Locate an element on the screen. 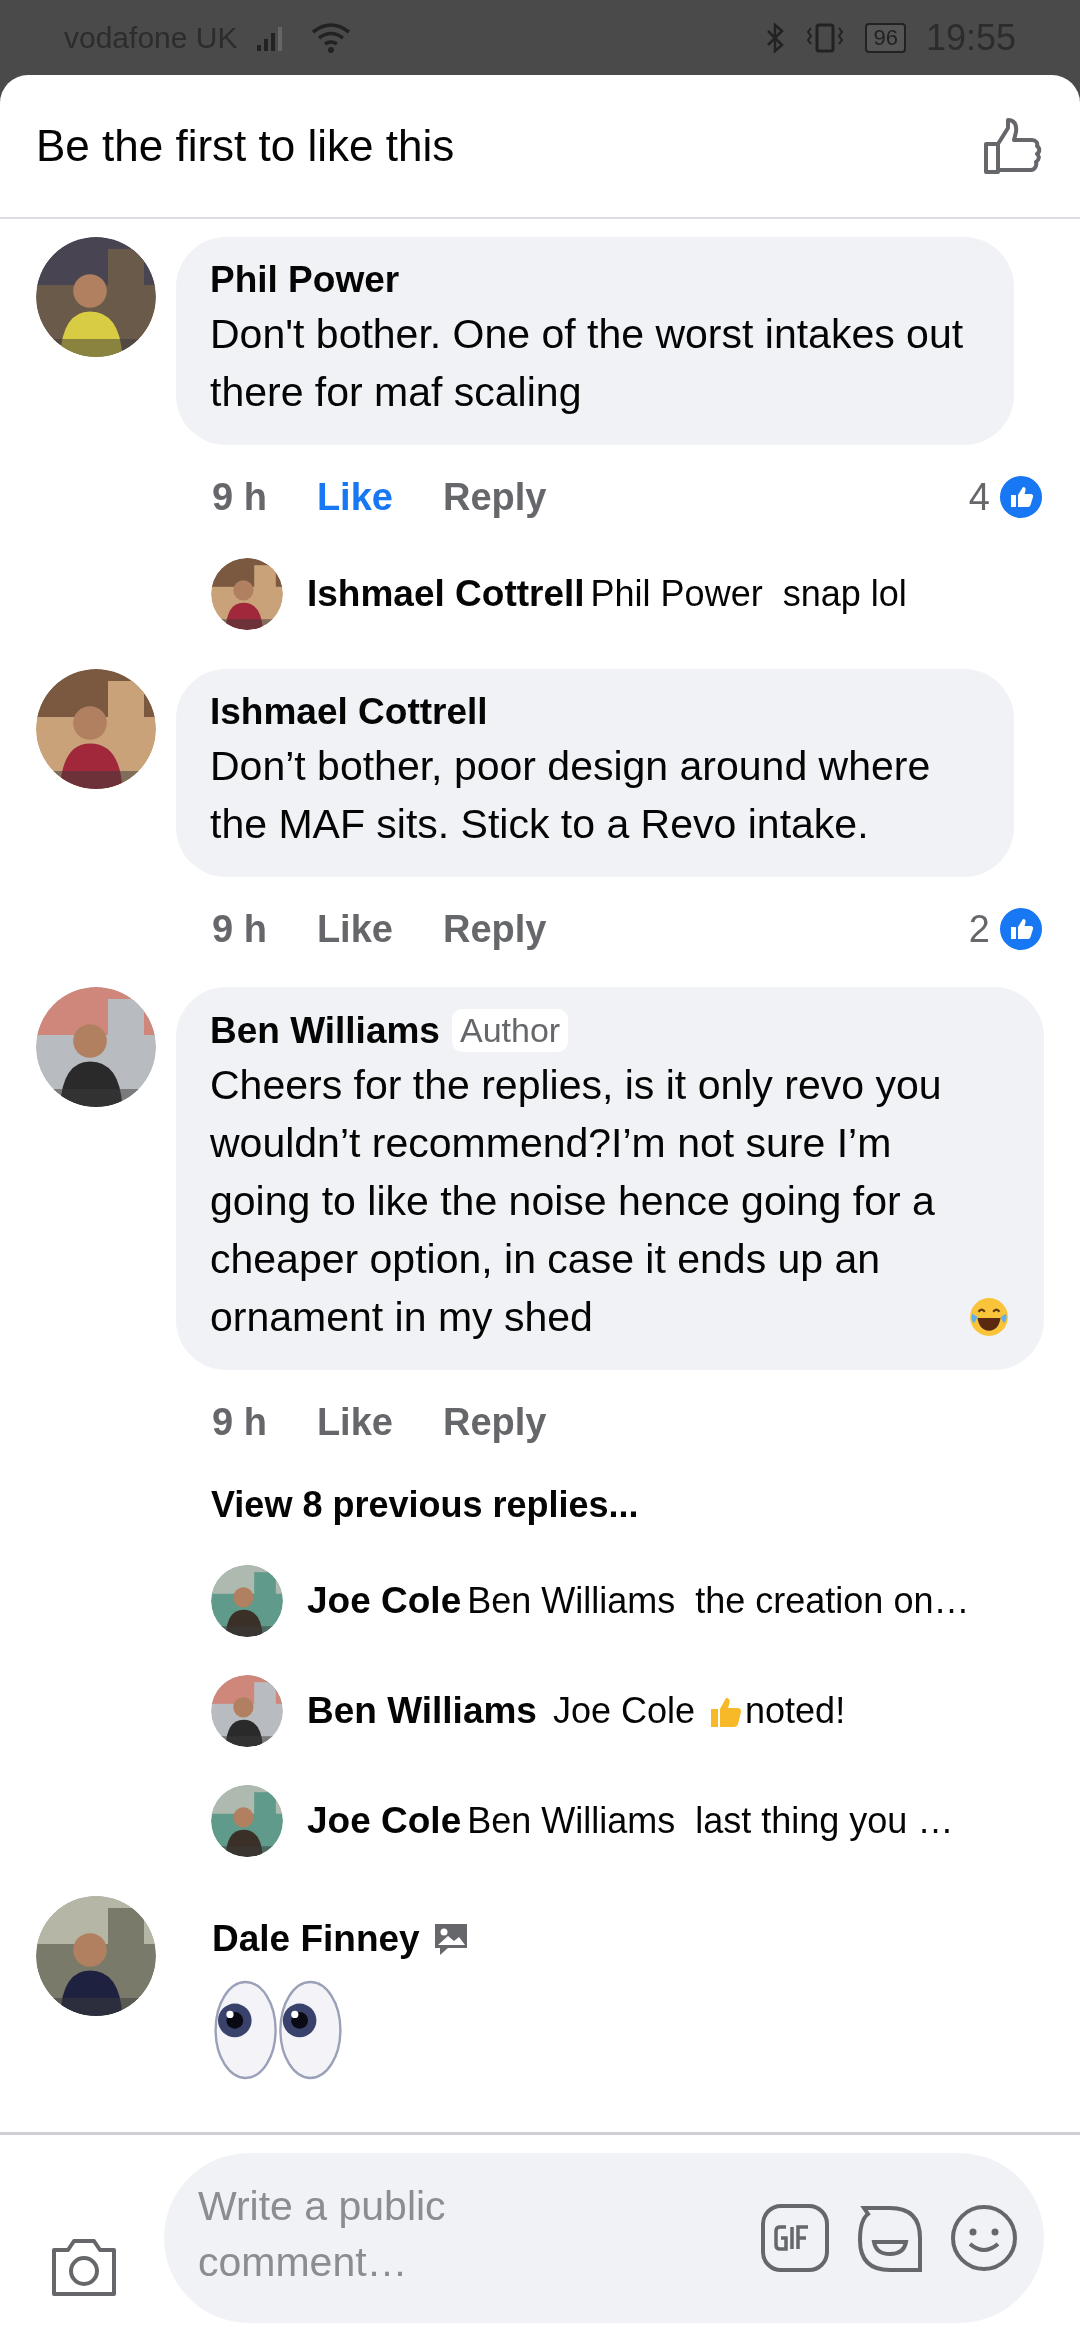  comment-text: Cheers for the replies, is it only revo you wouldn’t recommend?I’m not sure I’m going to like the noise hence going for a cheaper option, in case it ends up an ornament in my shed is located at coordinates (576, 1201).